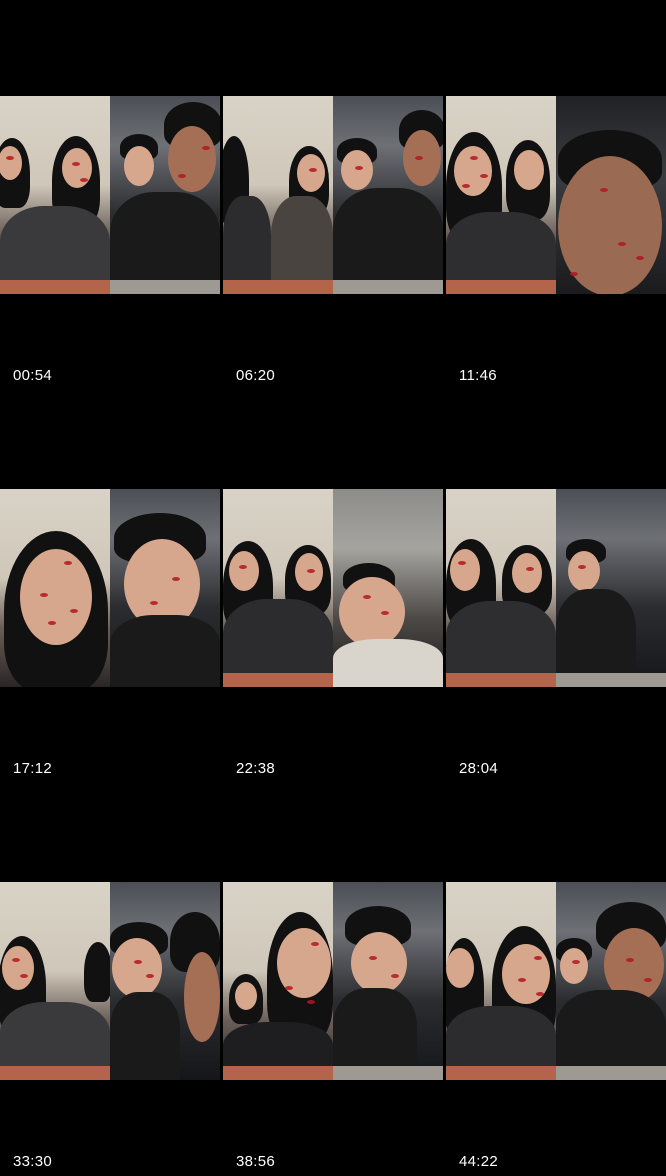 The image size is (666, 1176). I want to click on video-thumbnail: 22:38, so click(333, 588).